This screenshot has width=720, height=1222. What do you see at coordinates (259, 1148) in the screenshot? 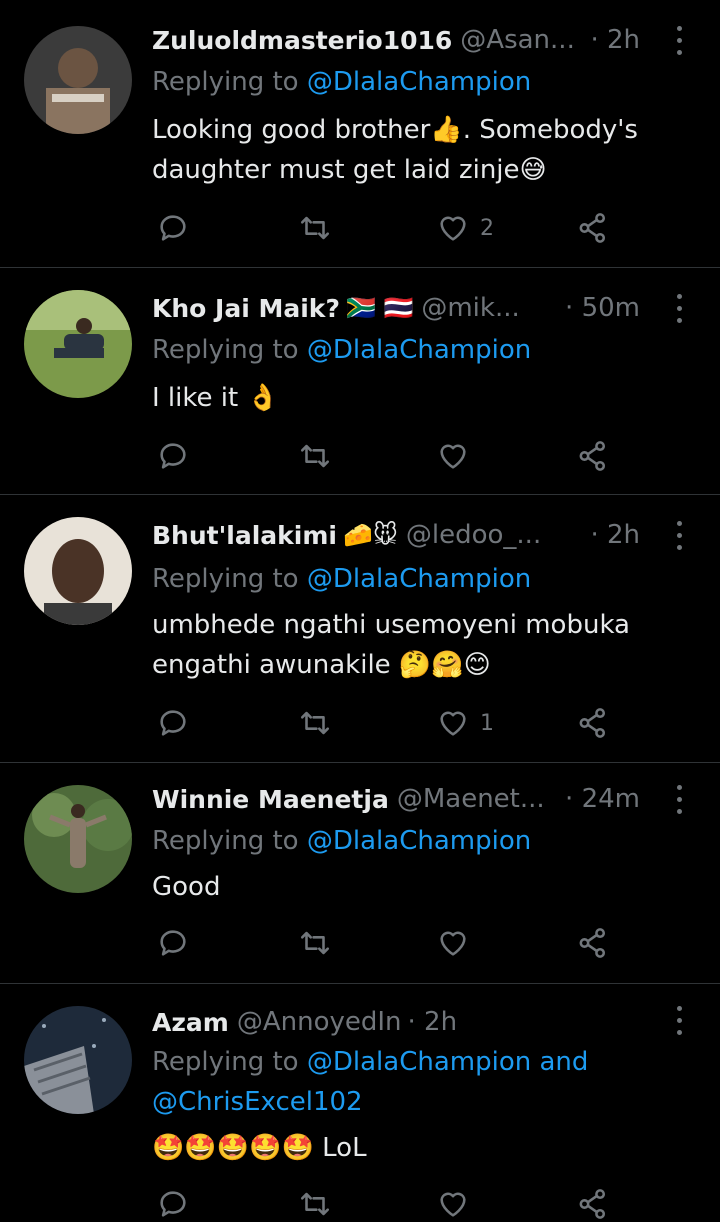
I see `tweet-text: 🤩🤩🤩🤩🤩 LoL` at bounding box center [259, 1148].